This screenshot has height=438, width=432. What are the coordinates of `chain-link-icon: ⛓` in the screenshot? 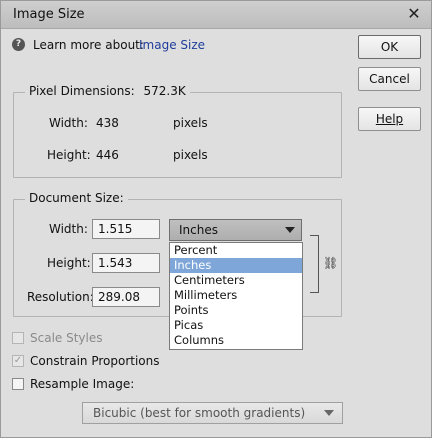 It's located at (331, 263).